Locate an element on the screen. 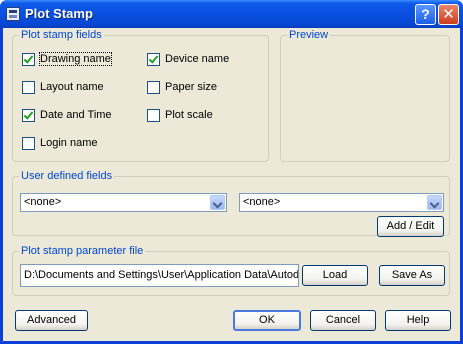  layout-name-checkbox: Layout name is located at coordinates (63, 87).